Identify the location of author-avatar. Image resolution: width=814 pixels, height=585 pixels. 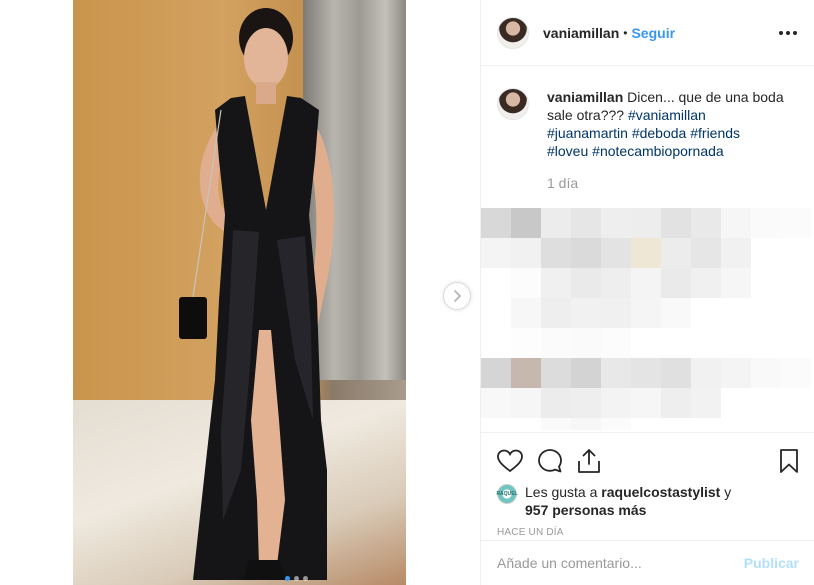
(513, 32).